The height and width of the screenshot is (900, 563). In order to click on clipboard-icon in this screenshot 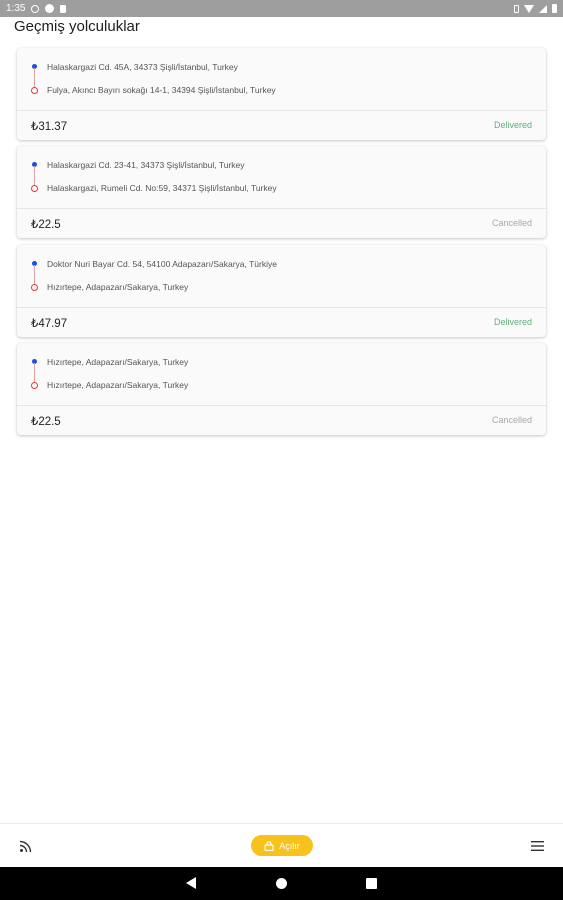, I will do `click(63, 8)`.